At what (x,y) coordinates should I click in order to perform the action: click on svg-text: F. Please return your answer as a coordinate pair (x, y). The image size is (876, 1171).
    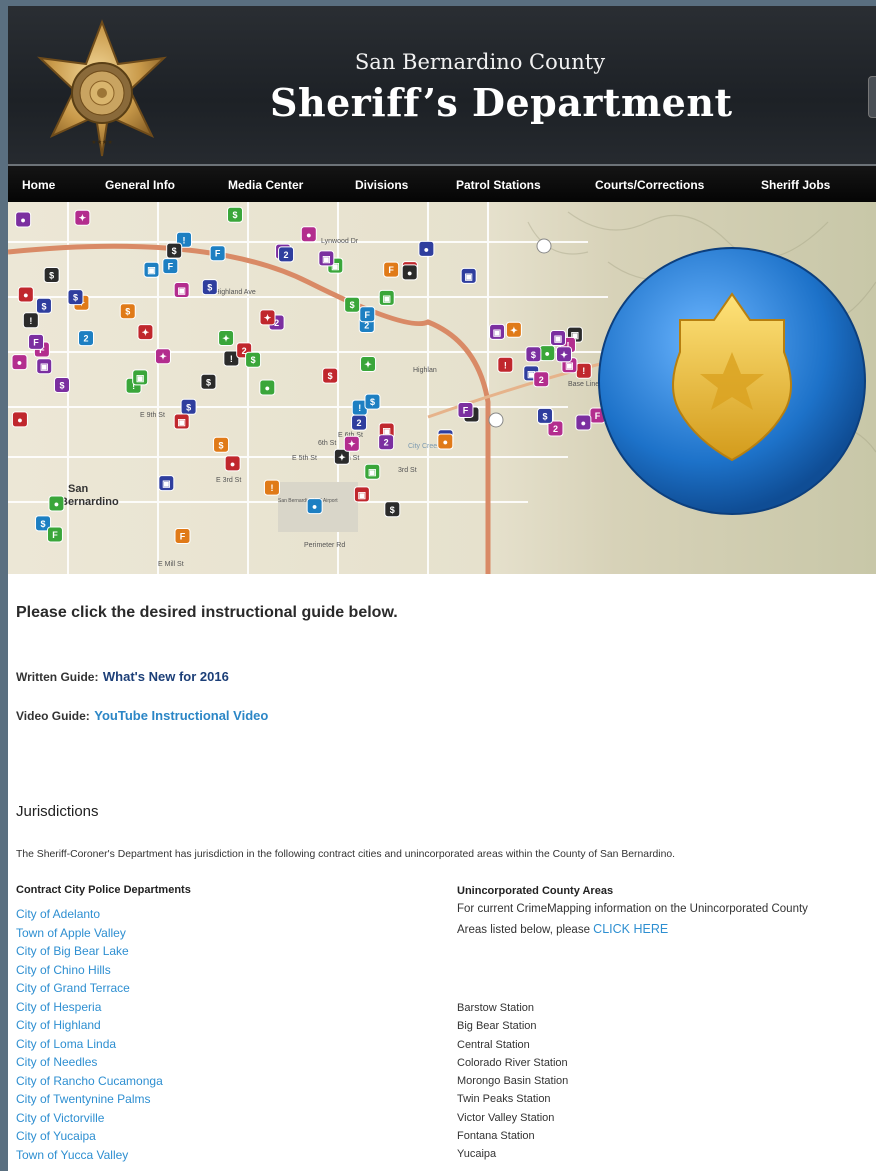
    Looking at the image, I should click on (391, 270).